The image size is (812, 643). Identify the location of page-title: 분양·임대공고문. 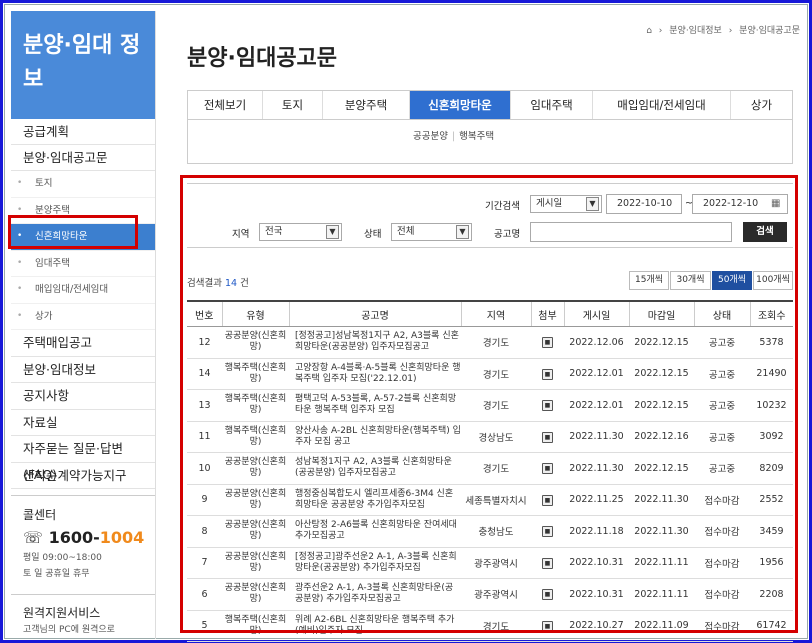
(262, 58).